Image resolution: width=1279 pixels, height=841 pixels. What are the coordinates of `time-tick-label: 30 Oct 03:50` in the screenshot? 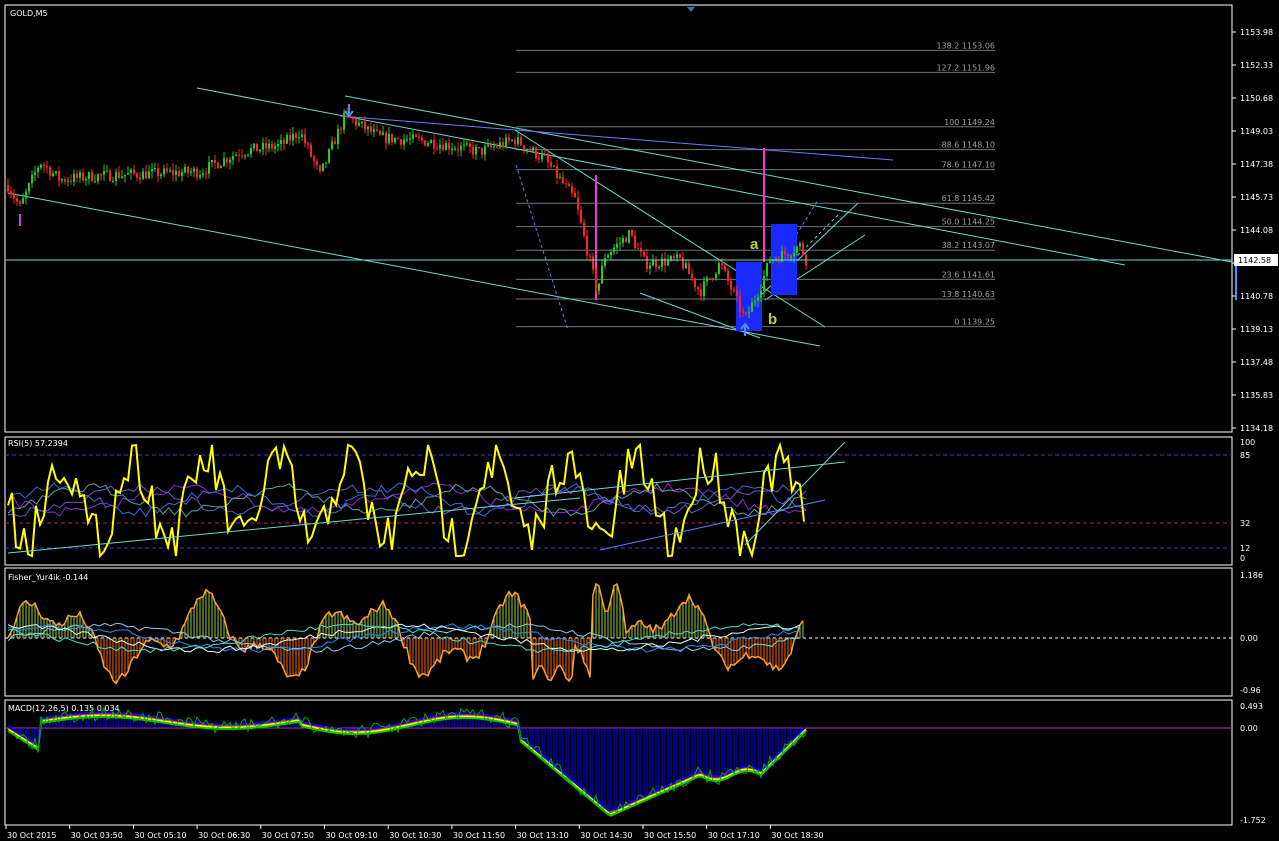 It's located at (97, 835).